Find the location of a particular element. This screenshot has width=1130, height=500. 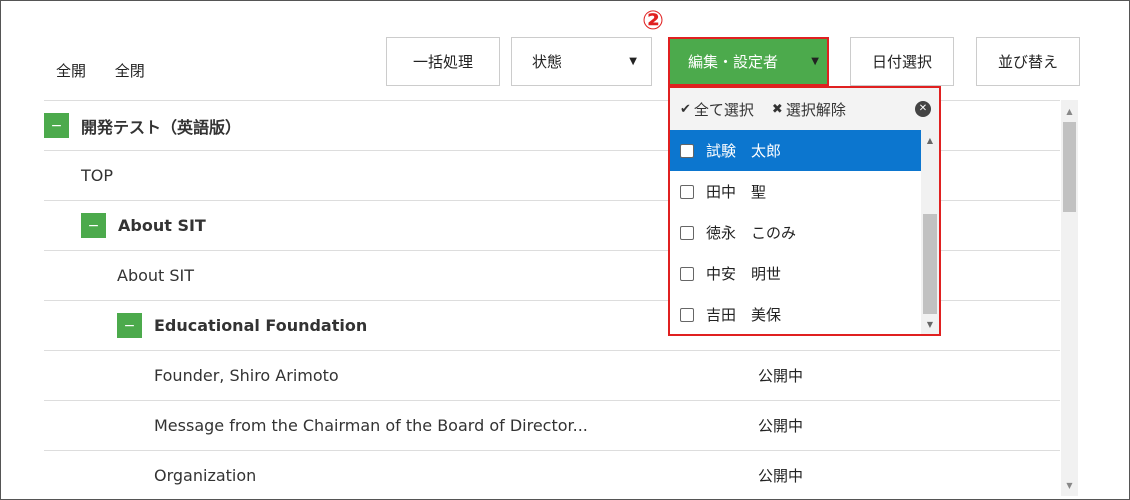

dropdown-header: ✔ 全て選択 ✖ 選択解除 ✕ is located at coordinates (804, 109).